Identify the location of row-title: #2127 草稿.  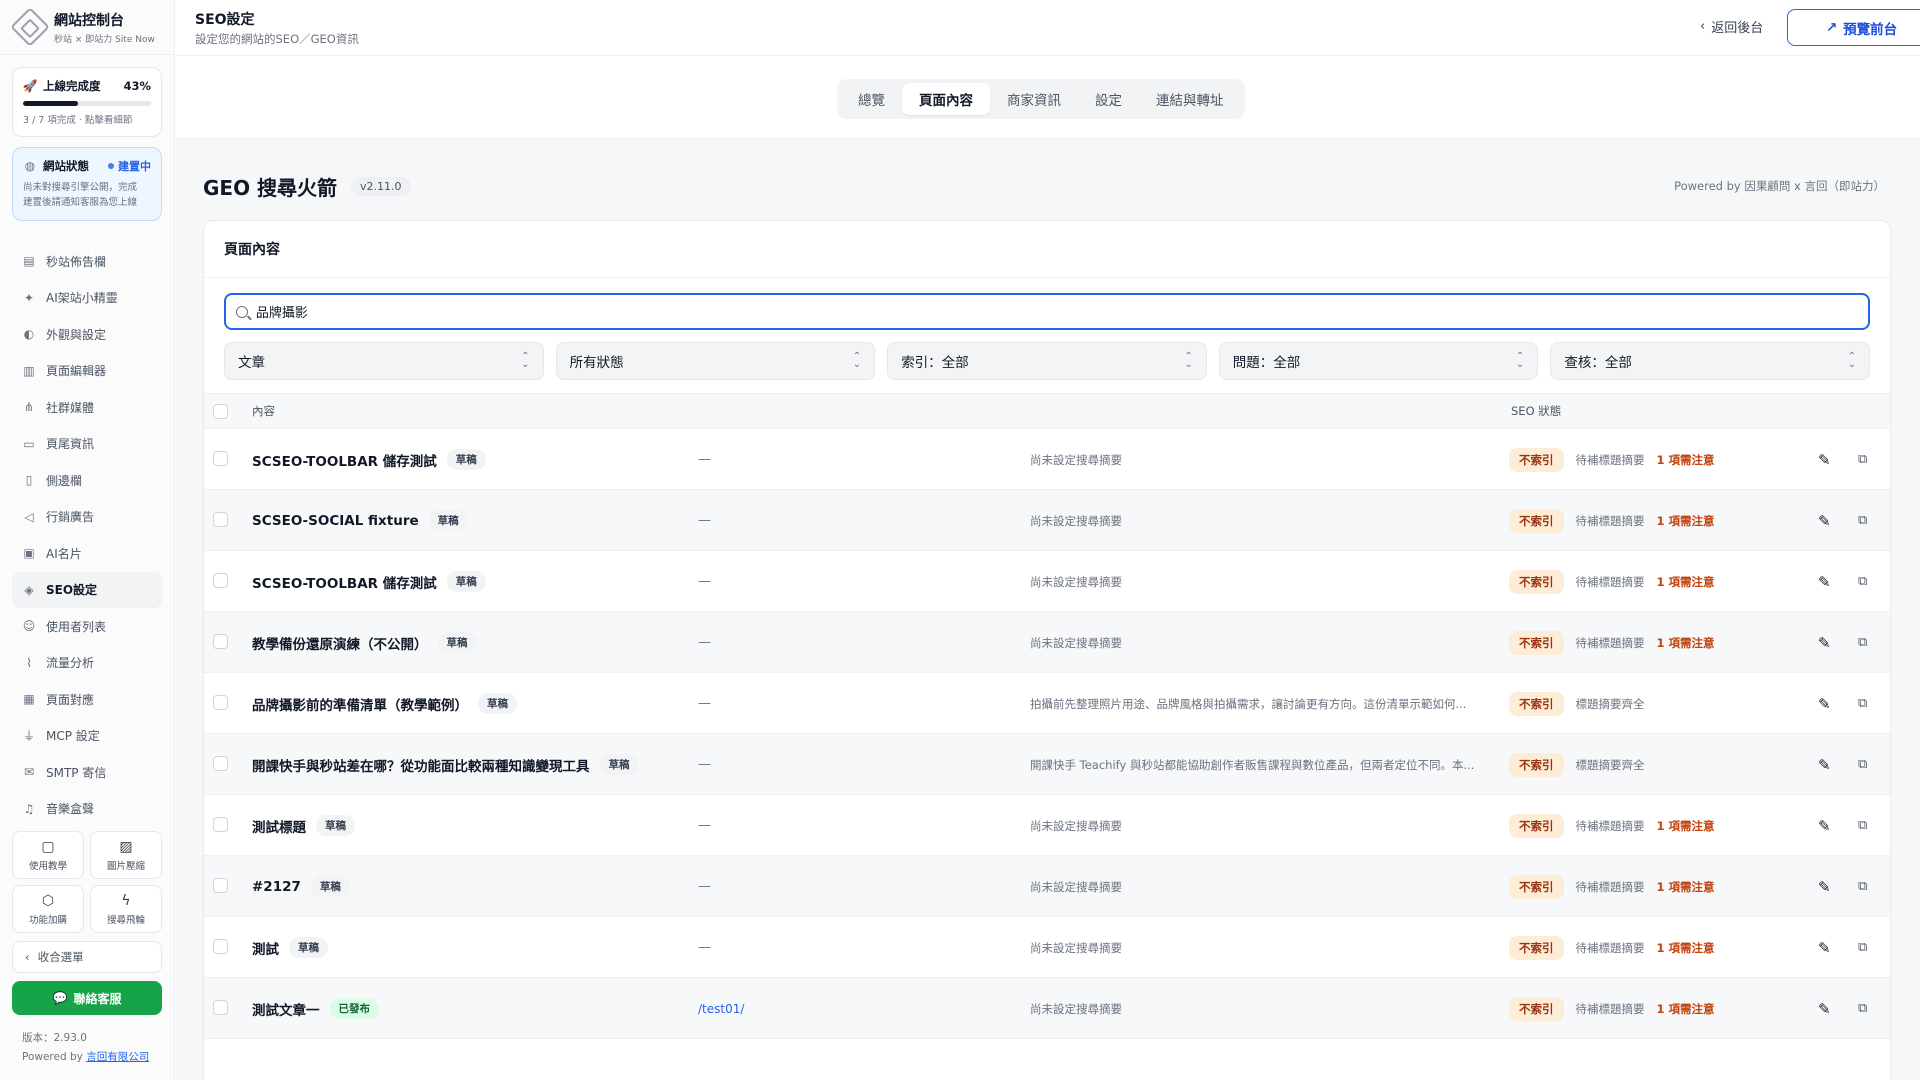
(301, 886).